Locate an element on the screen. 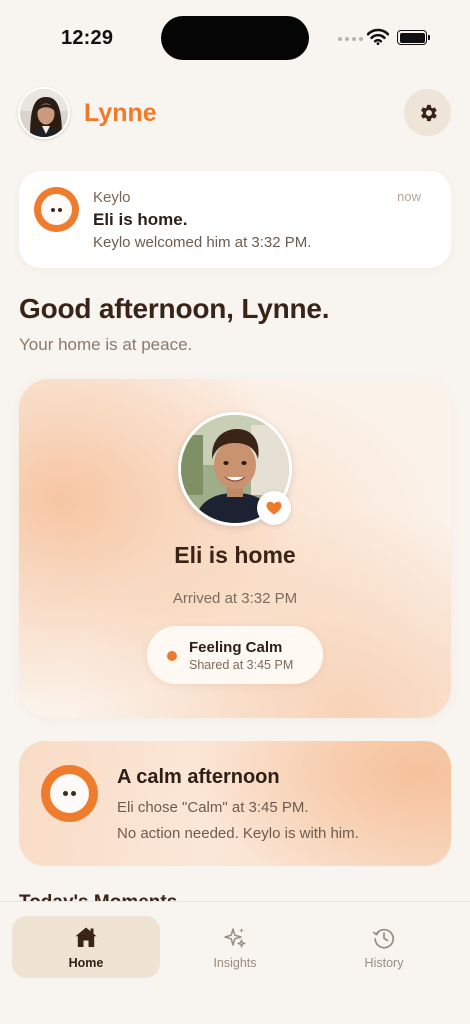  tab-home: Home is located at coordinates (86, 947).